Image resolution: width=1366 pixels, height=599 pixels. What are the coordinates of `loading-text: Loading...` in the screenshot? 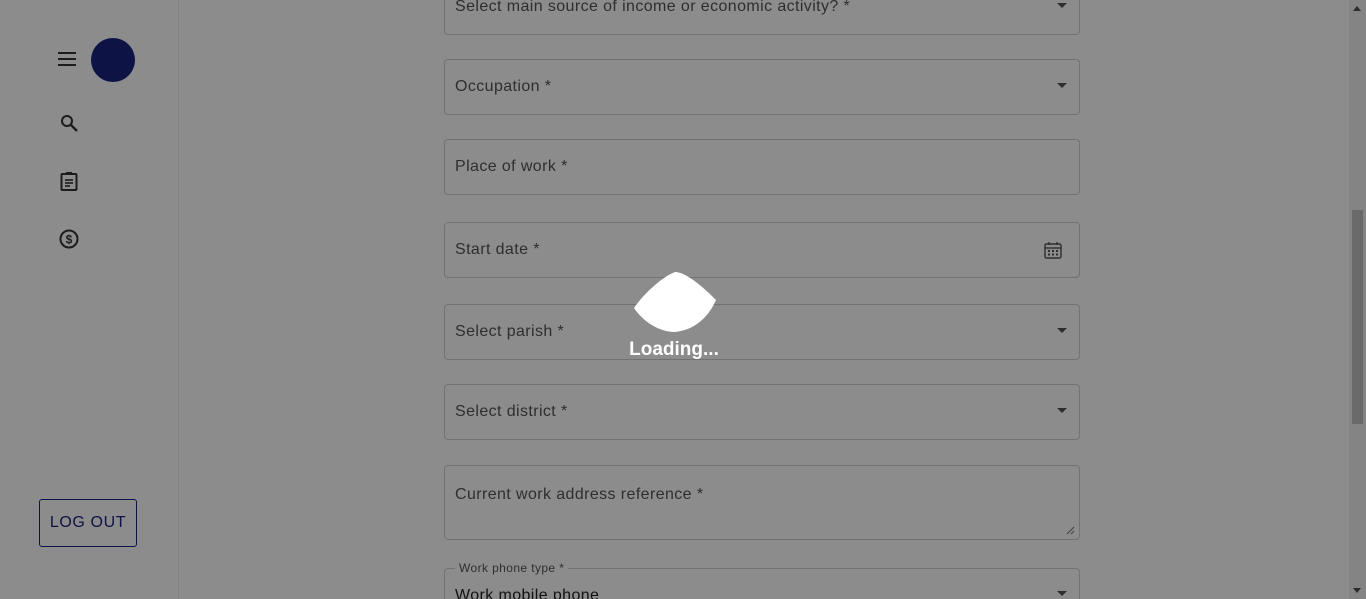 It's located at (674, 349).